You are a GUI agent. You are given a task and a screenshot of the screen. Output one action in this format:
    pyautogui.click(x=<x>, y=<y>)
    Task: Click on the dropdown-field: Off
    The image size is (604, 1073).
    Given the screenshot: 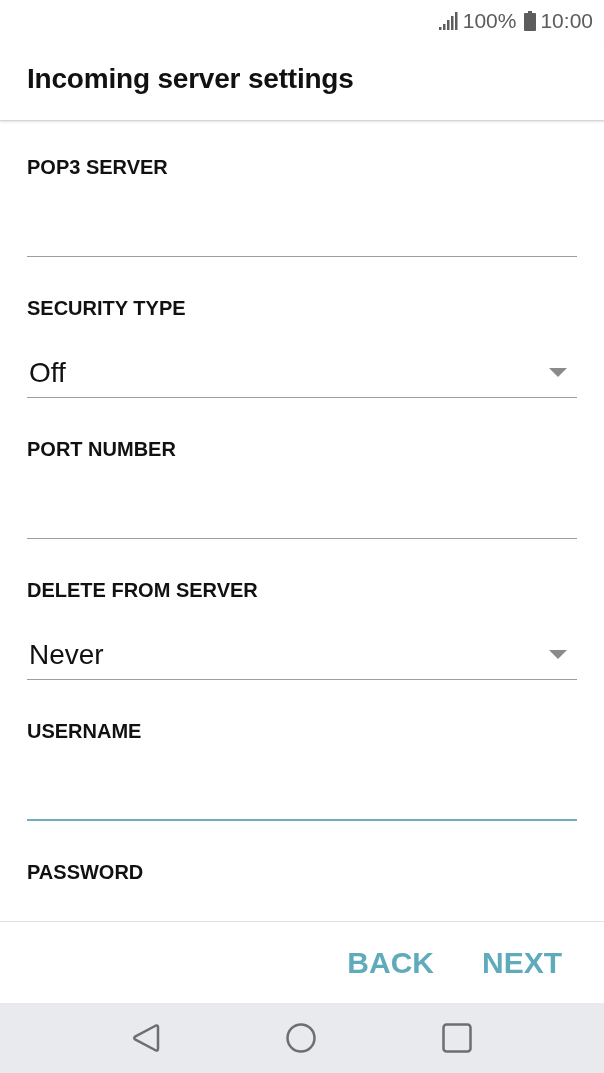 What is the action you would take?
    pyautogui.click(x=302, y=373)
    